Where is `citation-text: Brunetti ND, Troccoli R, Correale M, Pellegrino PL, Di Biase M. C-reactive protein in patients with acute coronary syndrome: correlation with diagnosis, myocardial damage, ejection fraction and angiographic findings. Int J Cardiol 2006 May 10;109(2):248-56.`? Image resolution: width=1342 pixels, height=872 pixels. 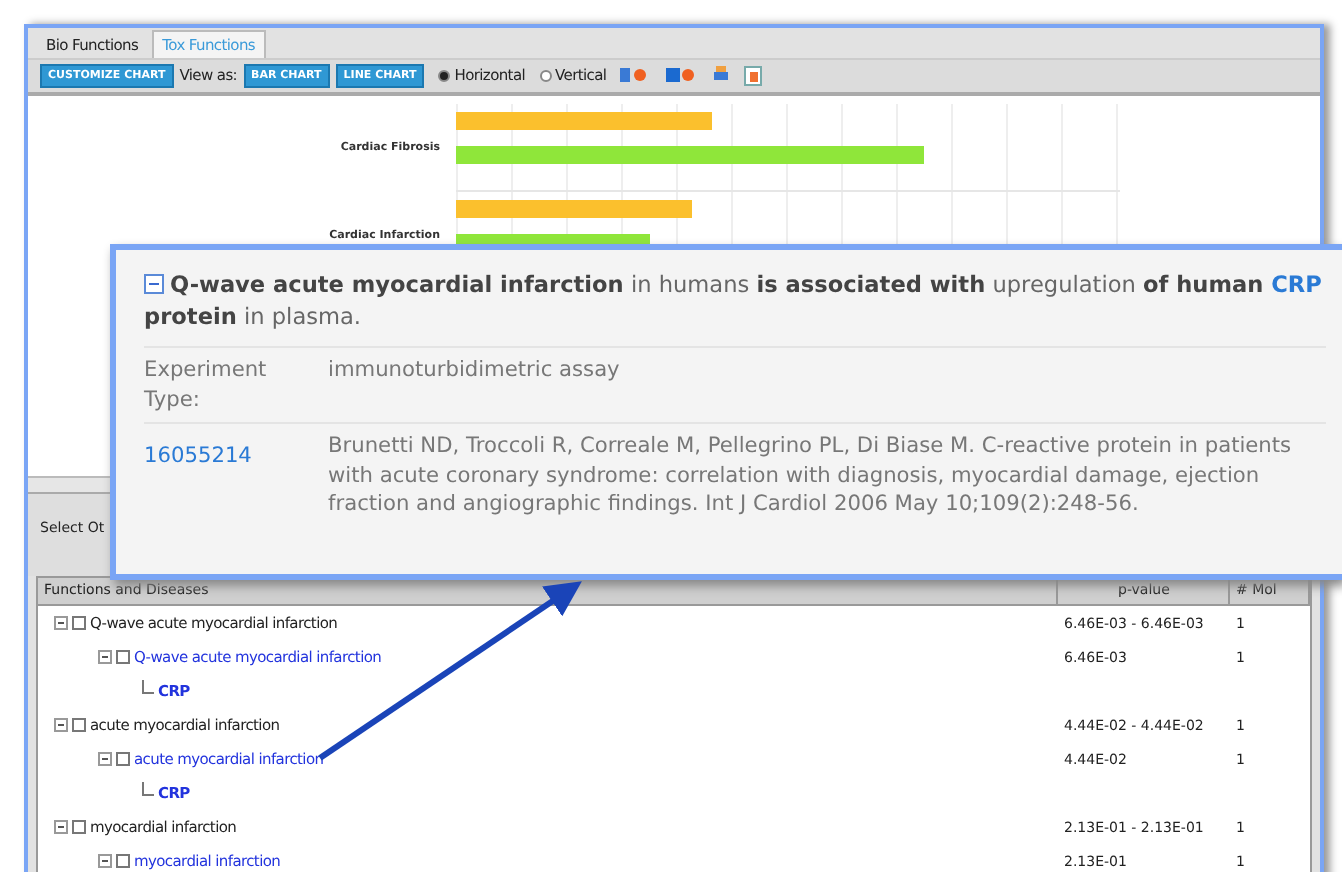
citation-text: Brunetti ND, Troccoli R, Correale M, Pellegrino PL, Di Biase M. C-reactive protein in patients with acute coronary syndrome: correlation with diagnosis, myocardial damage, ejection fraction and angiographic findings. Int J Cardiol 2006 May 10;109(2):248-56. is located at coordinates (811, 475).